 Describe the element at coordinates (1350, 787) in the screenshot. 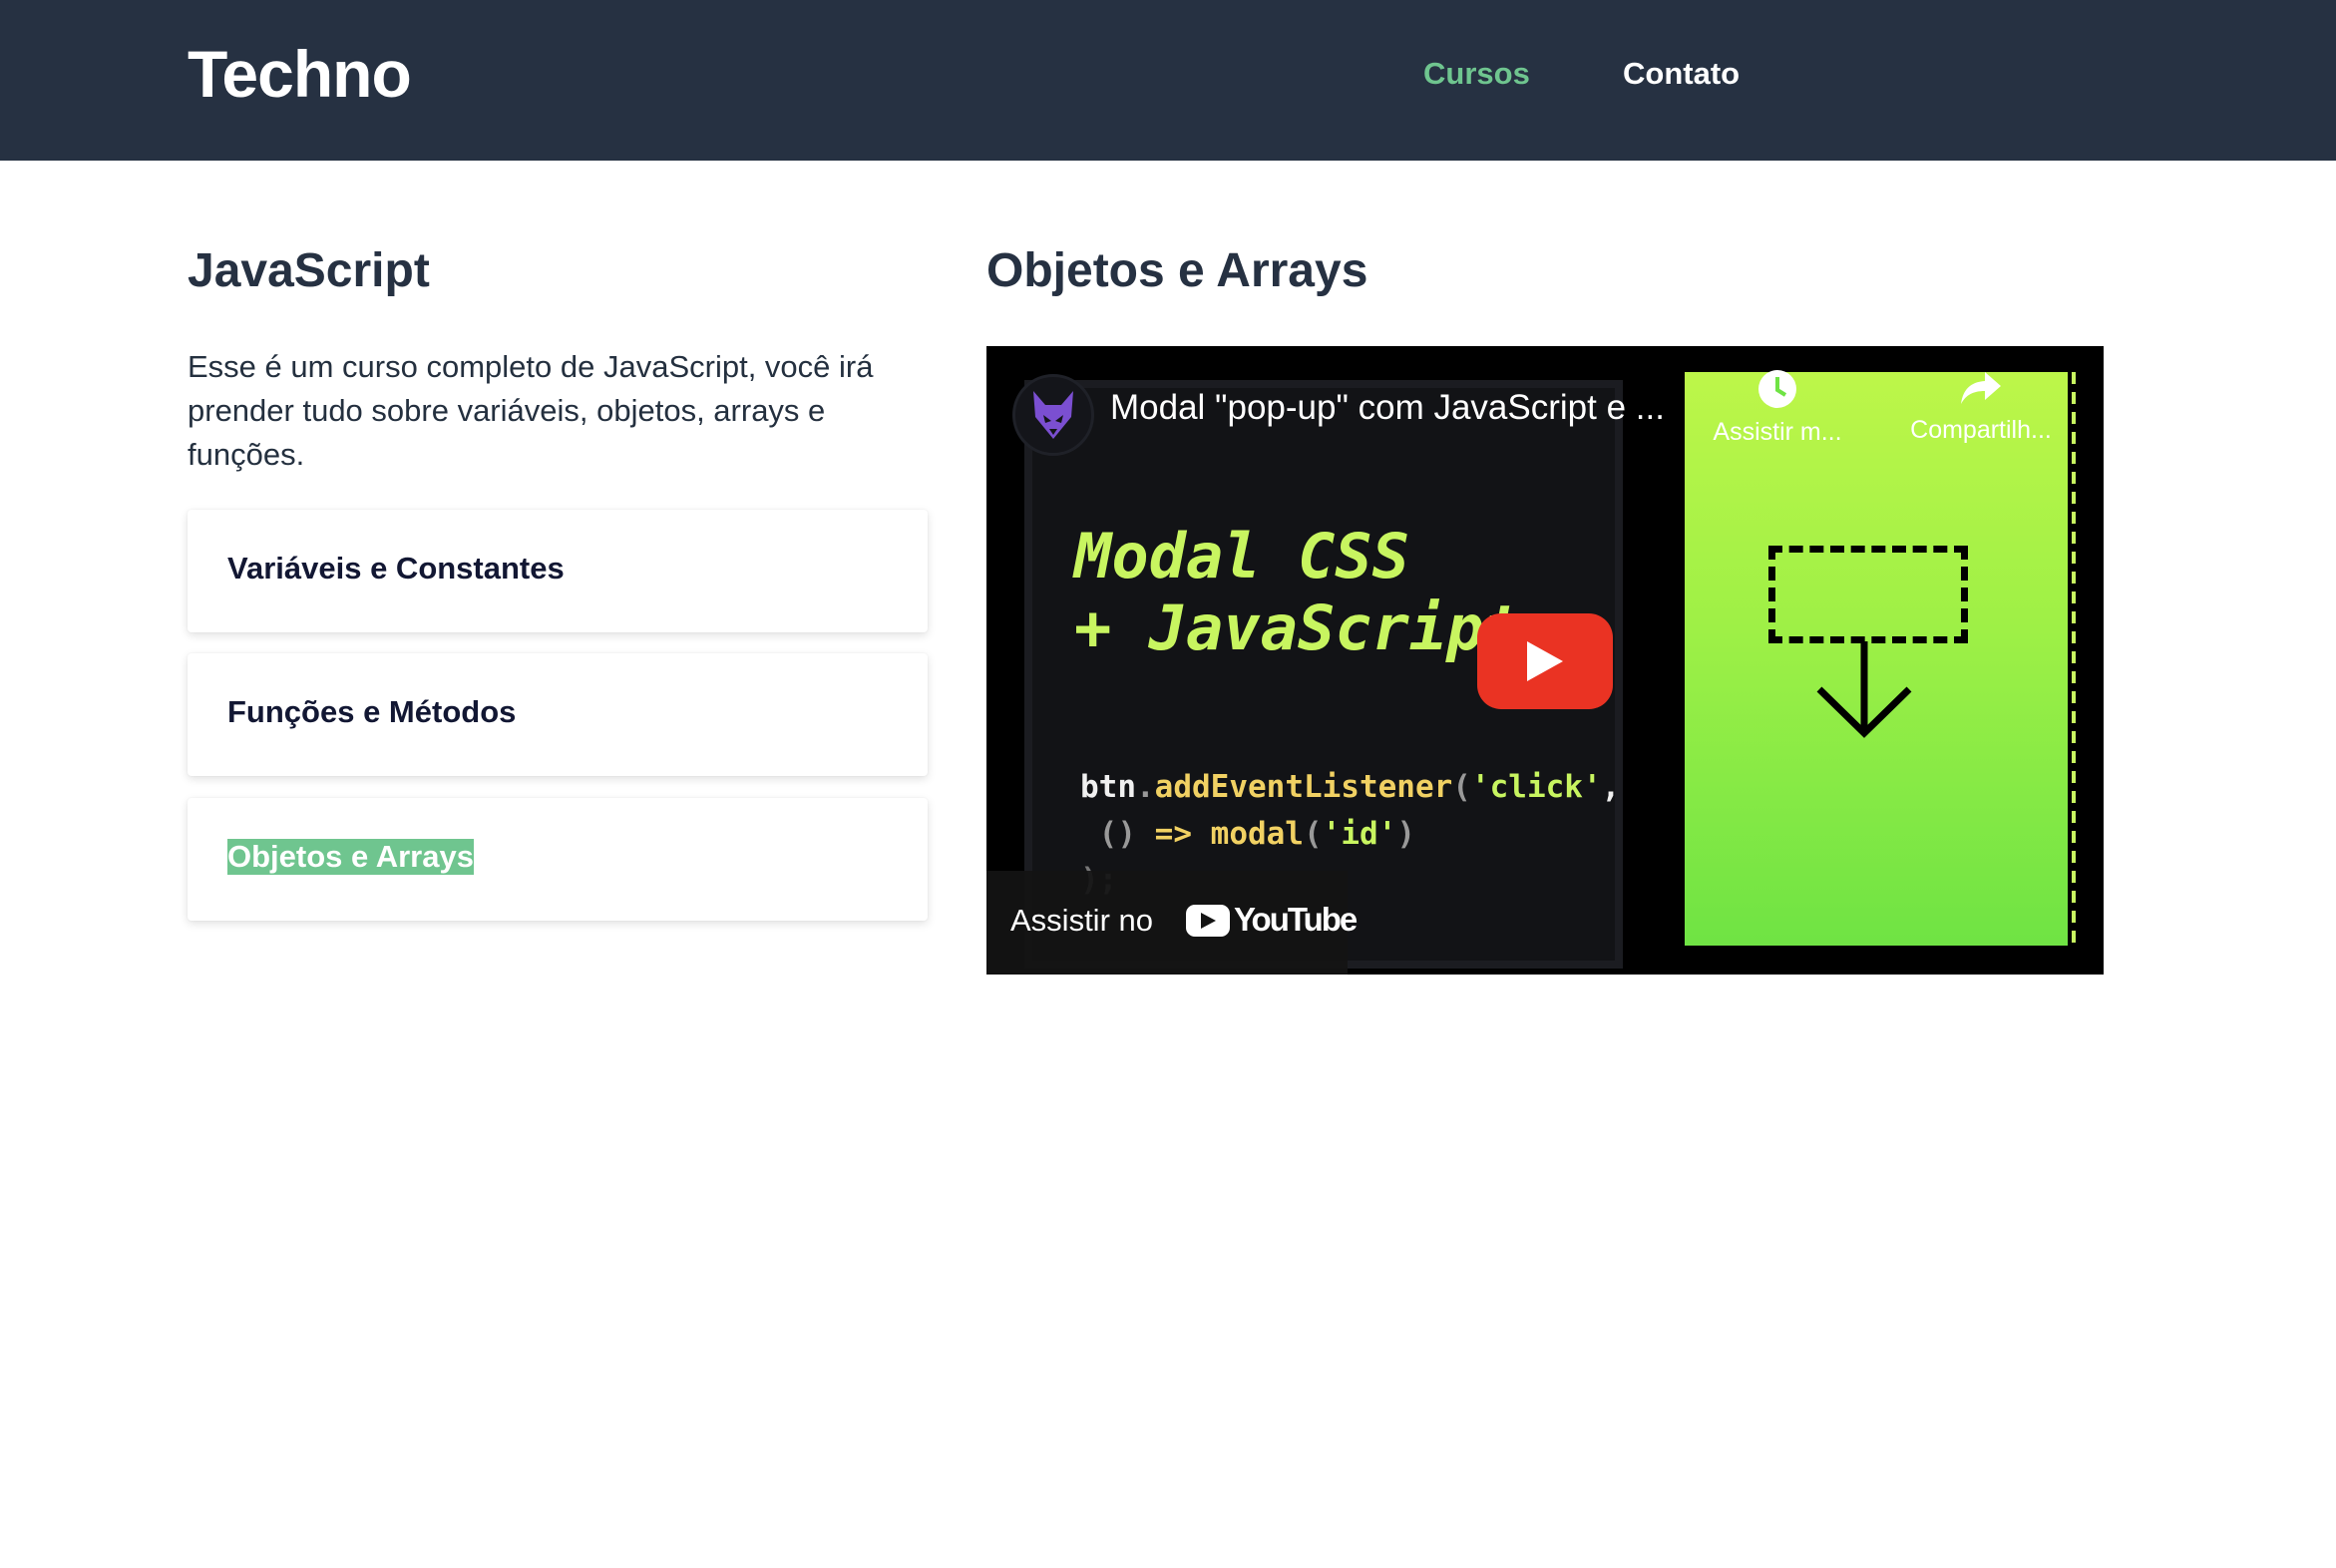

I see `thumbnail-code-line: btn.addEventListener('click',` at that location.